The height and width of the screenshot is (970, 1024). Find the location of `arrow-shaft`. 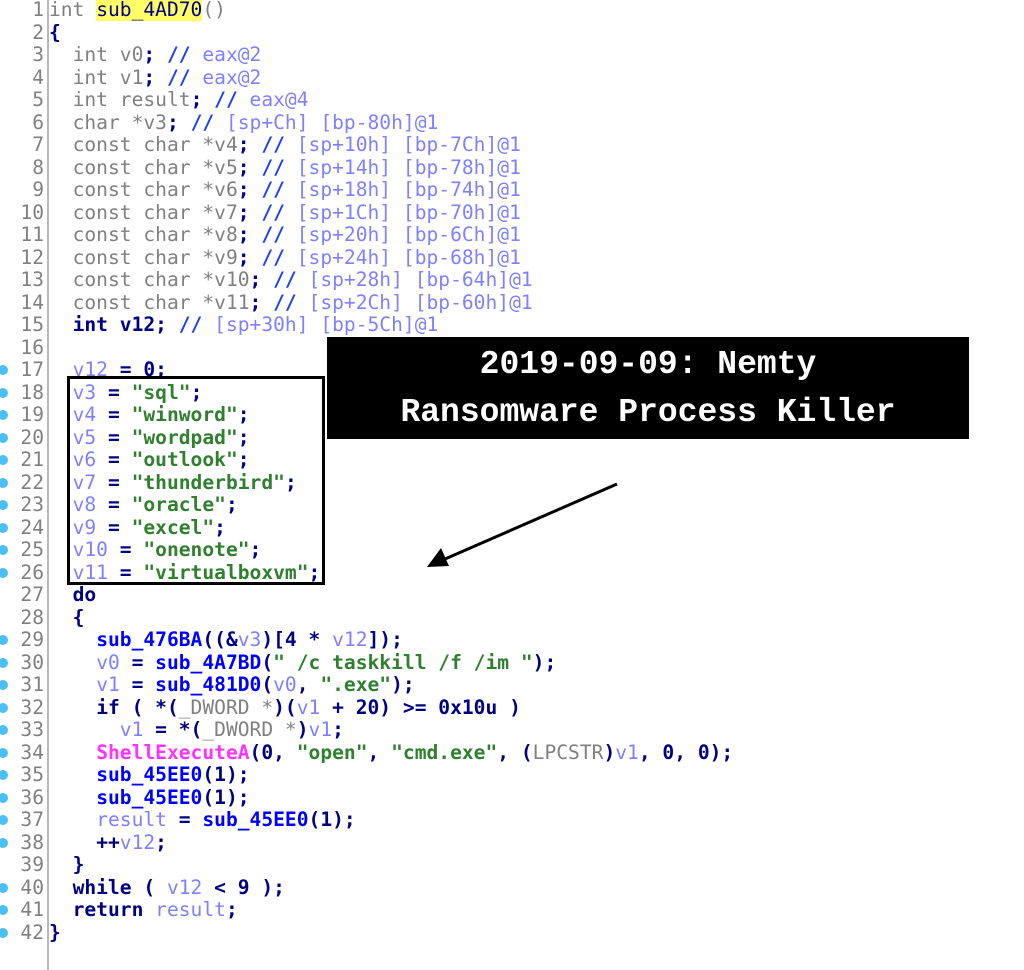

arrow-shaft is located at coordinates (531, 521).